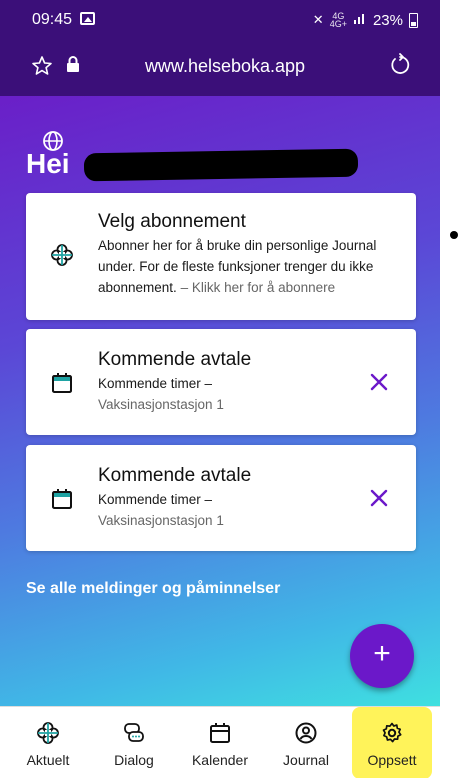  What do you see at coordinates (387, 20) in the screenshot?
I see `battery-percent: 23%` at bounding box center [387, 20].